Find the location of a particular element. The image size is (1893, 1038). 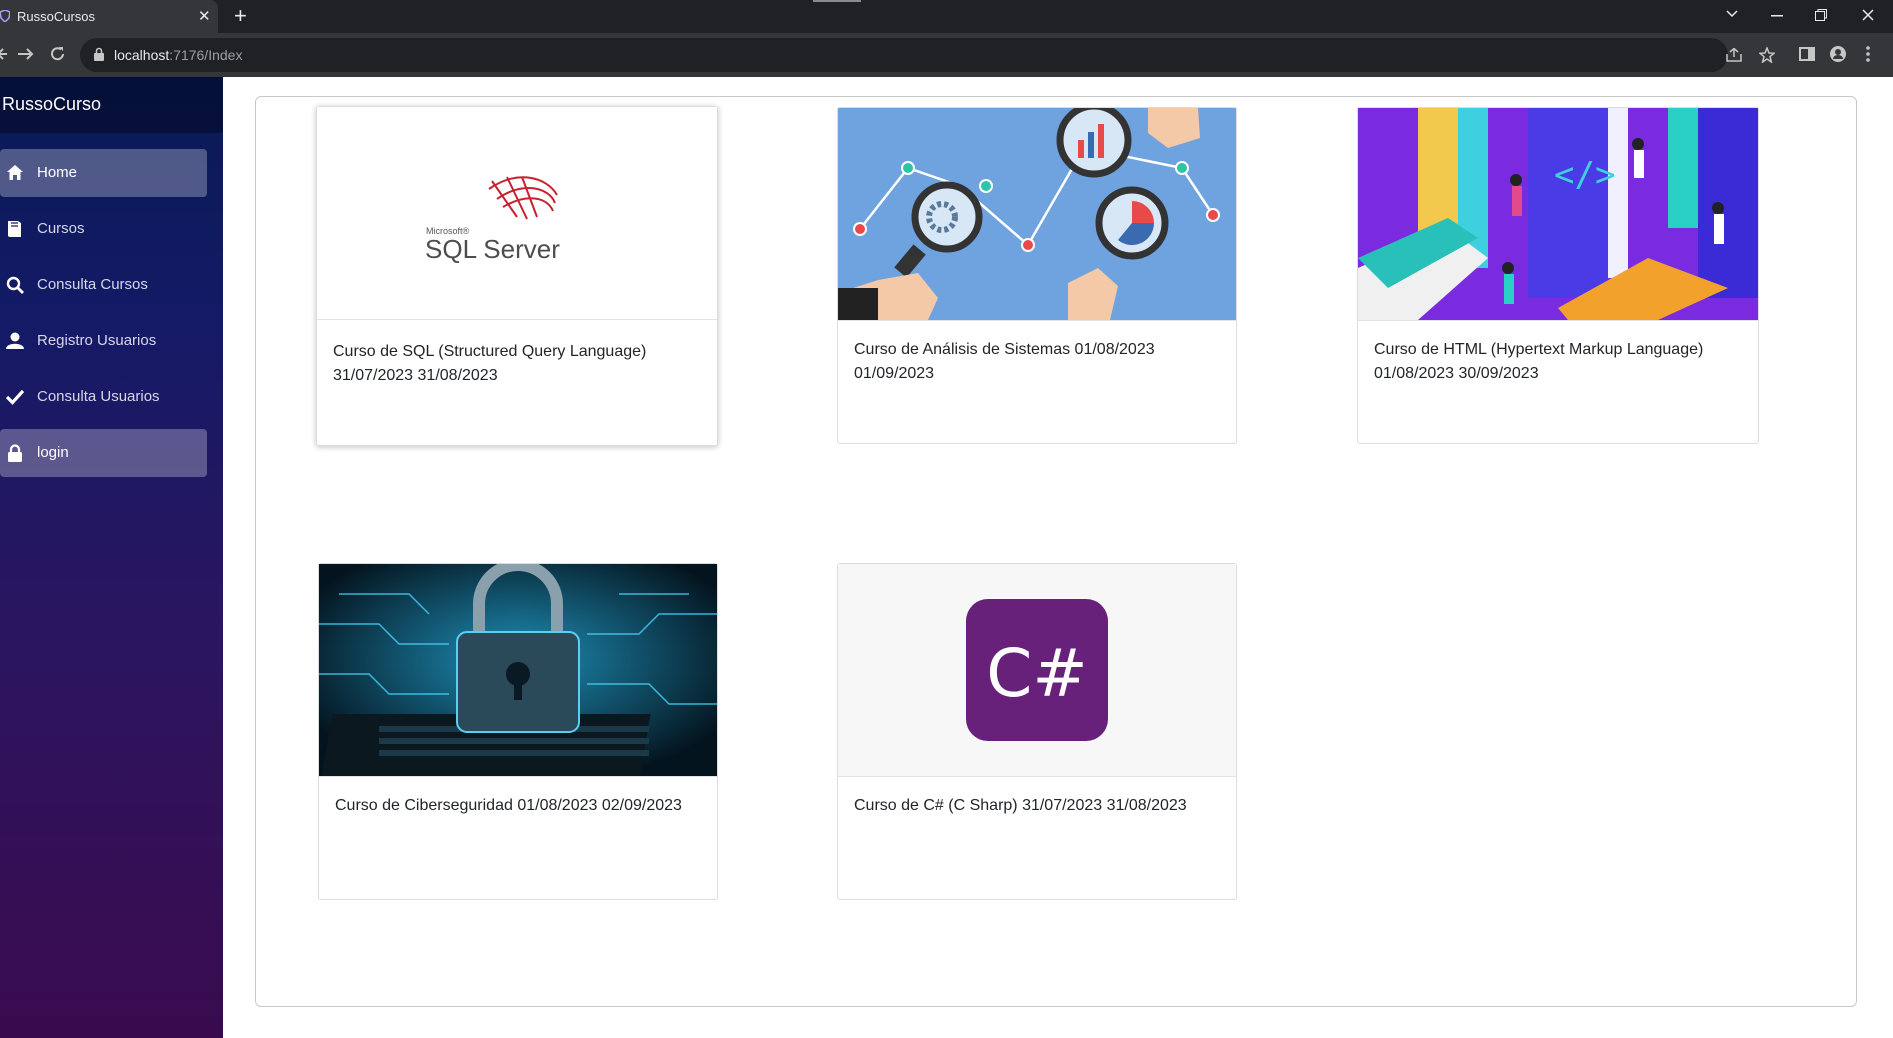

sidebar-item-home: Home is located at coordinates (103, 173).